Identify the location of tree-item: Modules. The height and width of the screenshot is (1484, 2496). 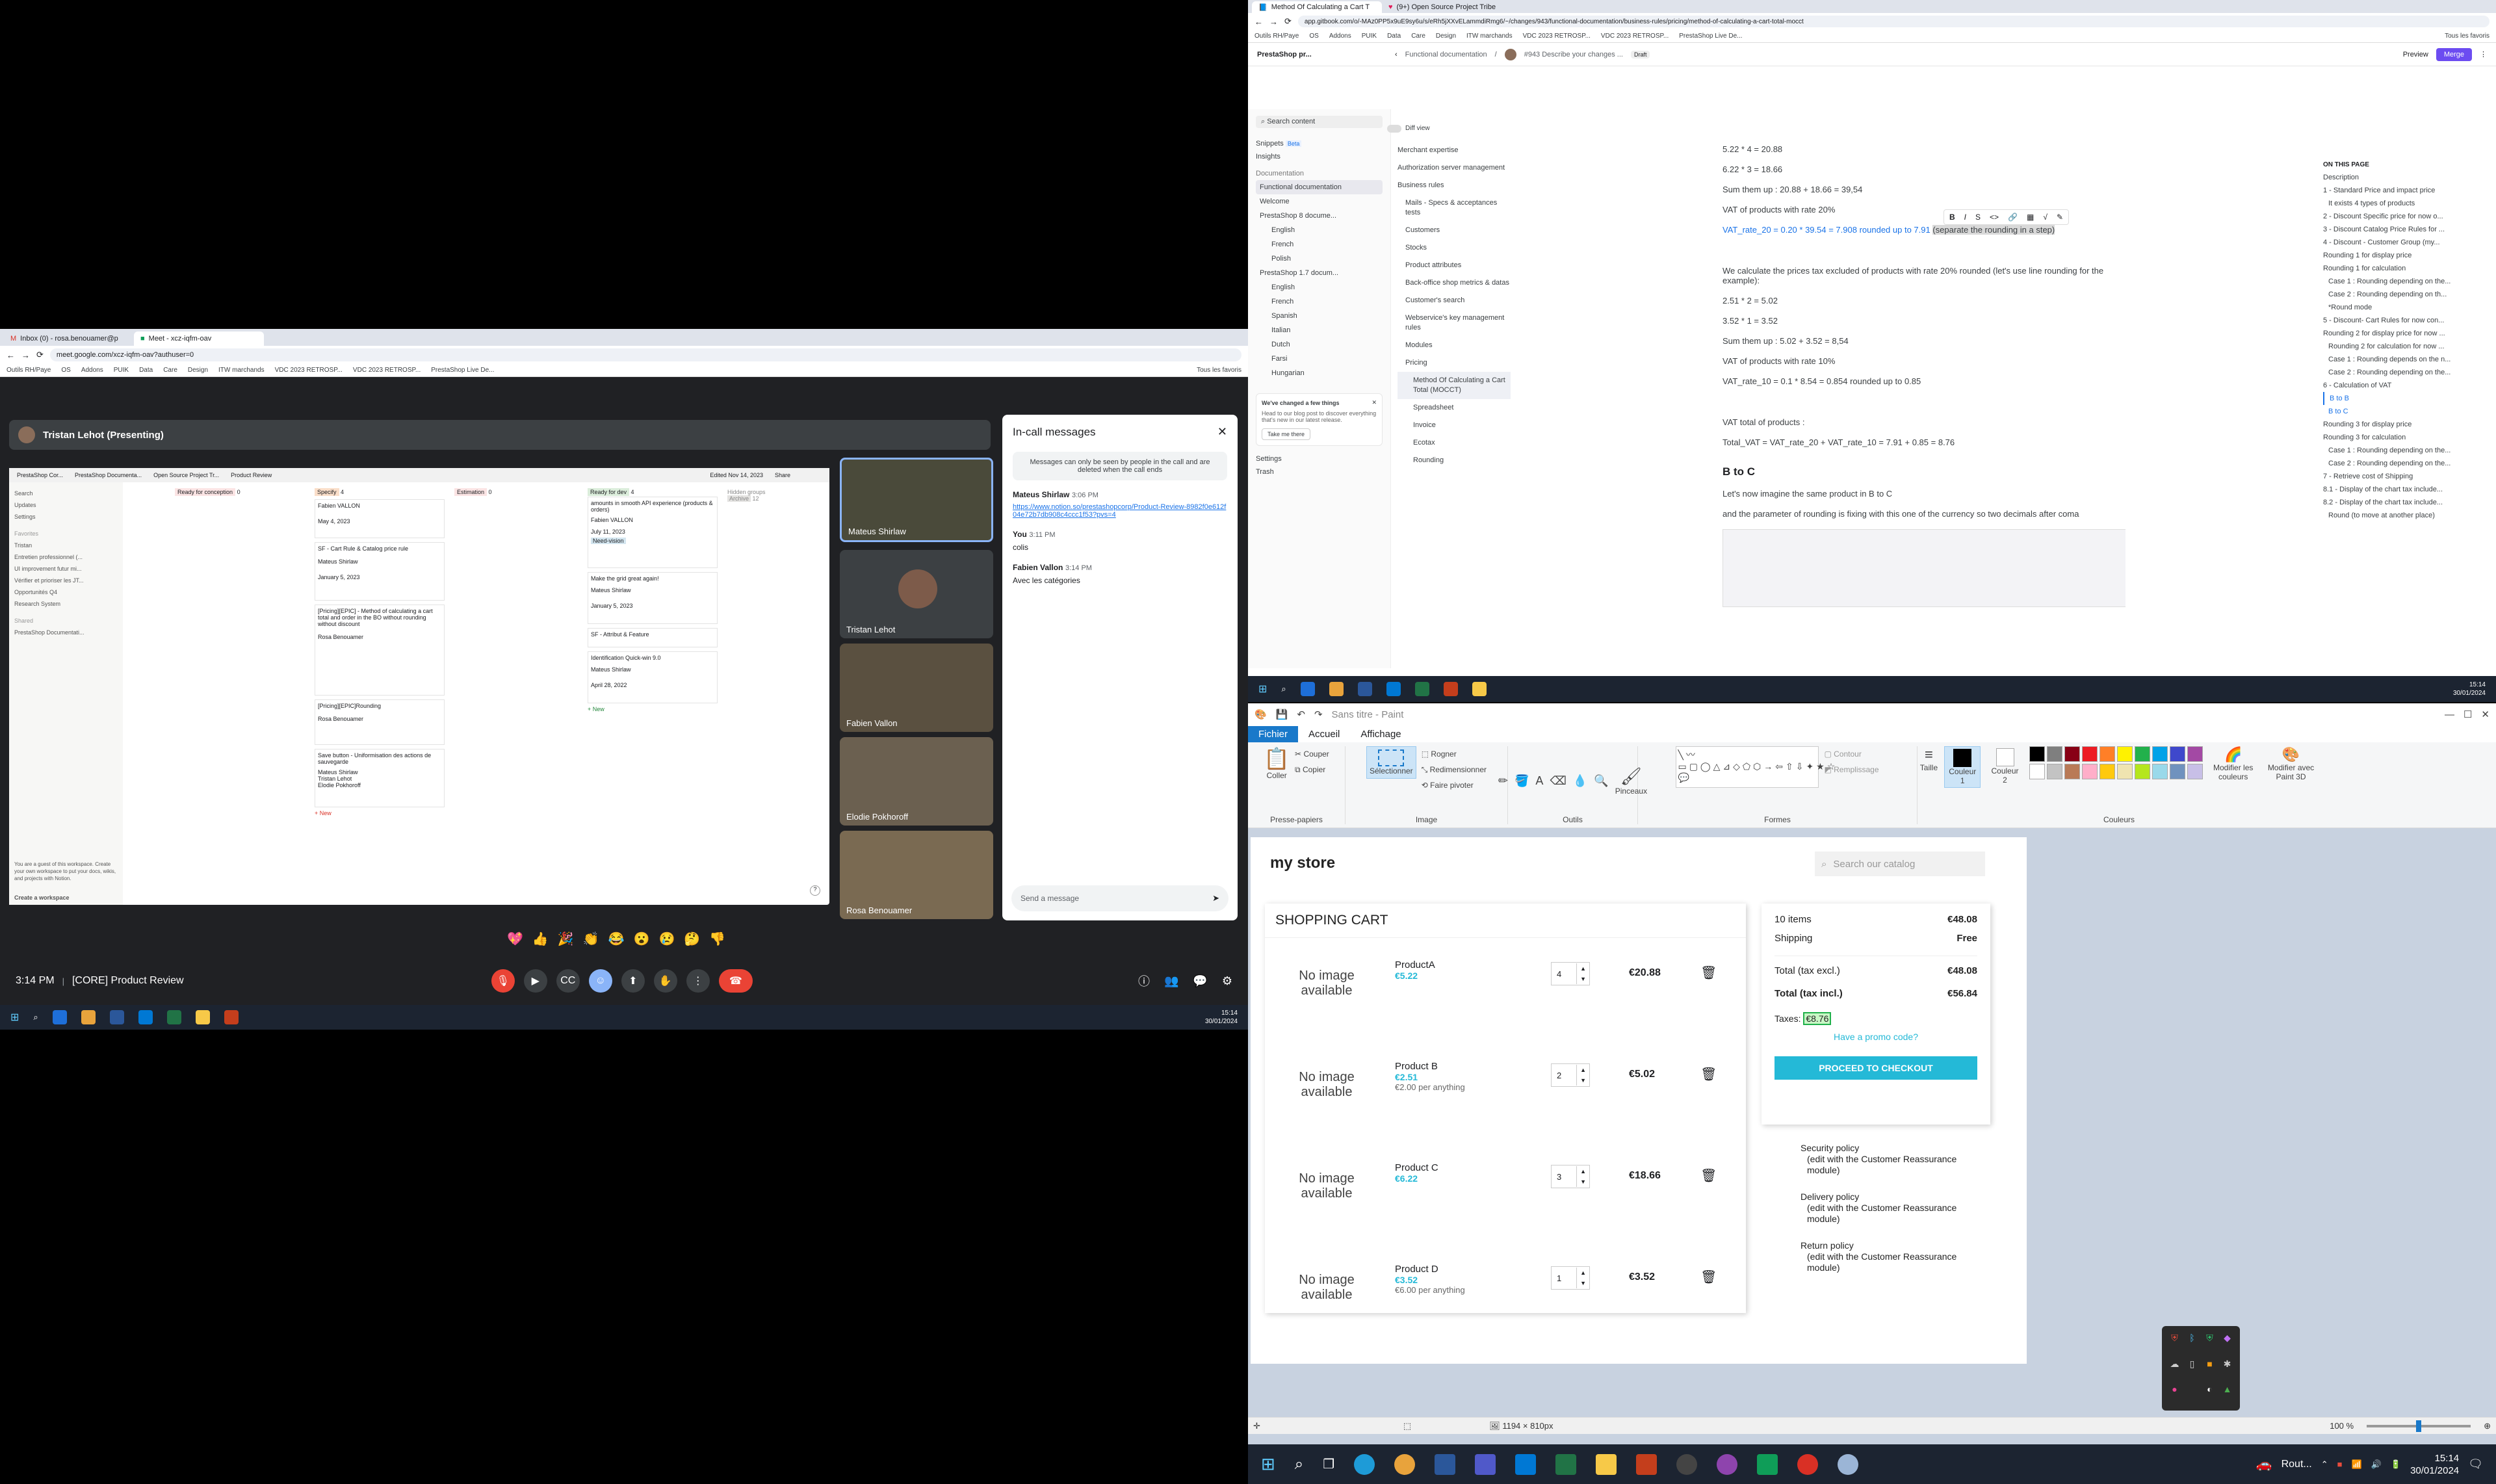
(1454, 346).